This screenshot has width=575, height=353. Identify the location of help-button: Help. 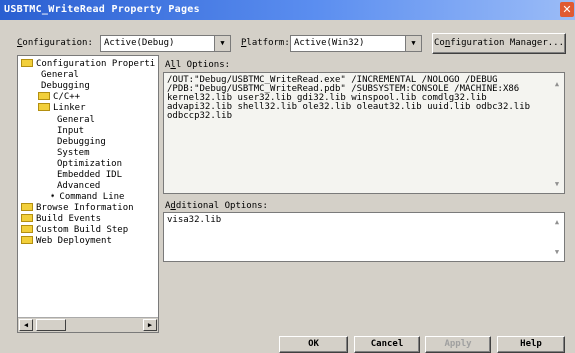
(531, 344).